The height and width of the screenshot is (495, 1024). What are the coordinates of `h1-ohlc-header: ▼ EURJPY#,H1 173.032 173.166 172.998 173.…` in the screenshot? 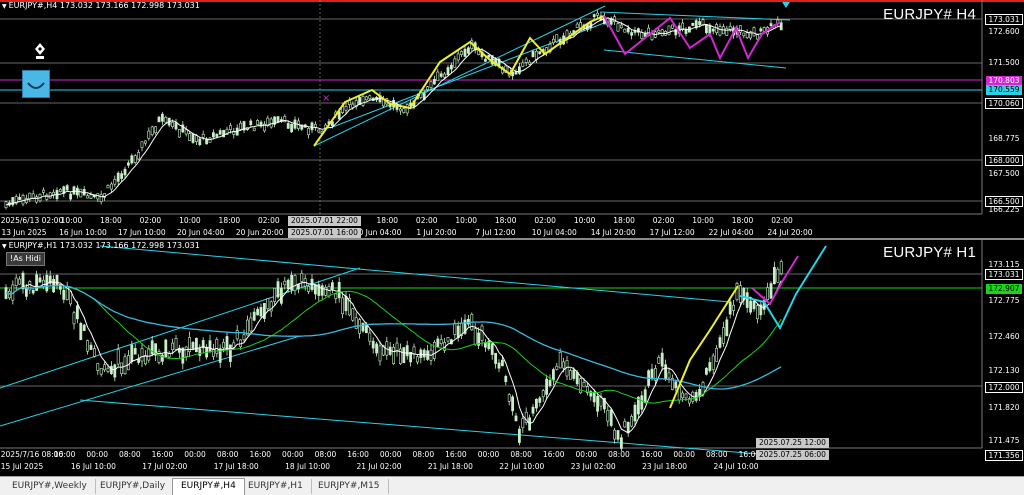 It's located at (101, 245).